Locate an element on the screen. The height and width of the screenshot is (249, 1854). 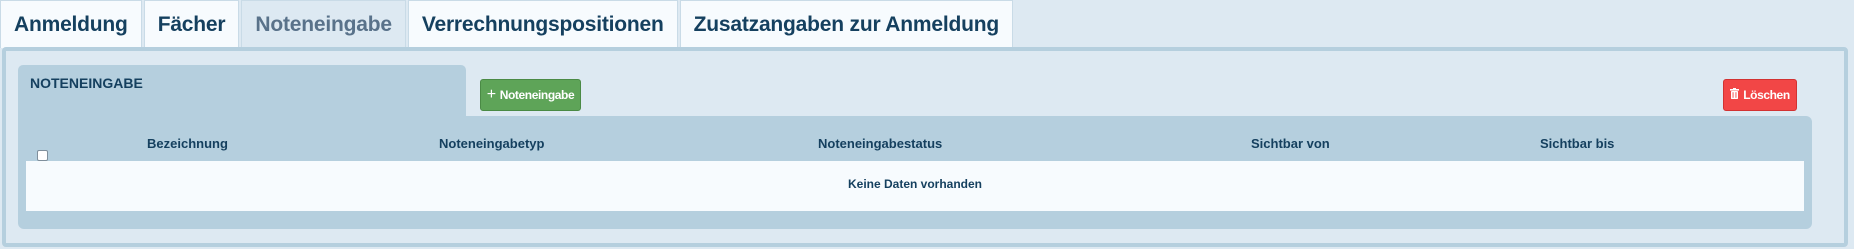
add-button-label: Noteneingabe is located at coordinates (537, 95).